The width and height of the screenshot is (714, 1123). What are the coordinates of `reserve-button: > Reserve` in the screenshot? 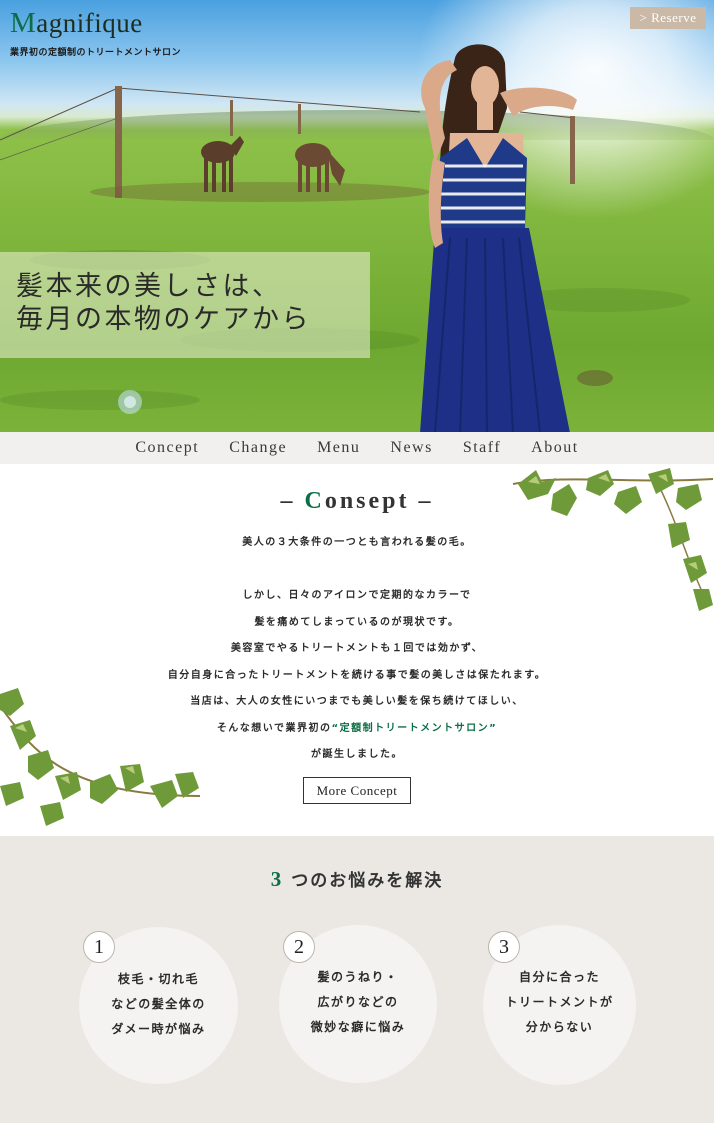 It's located at (668, 18).